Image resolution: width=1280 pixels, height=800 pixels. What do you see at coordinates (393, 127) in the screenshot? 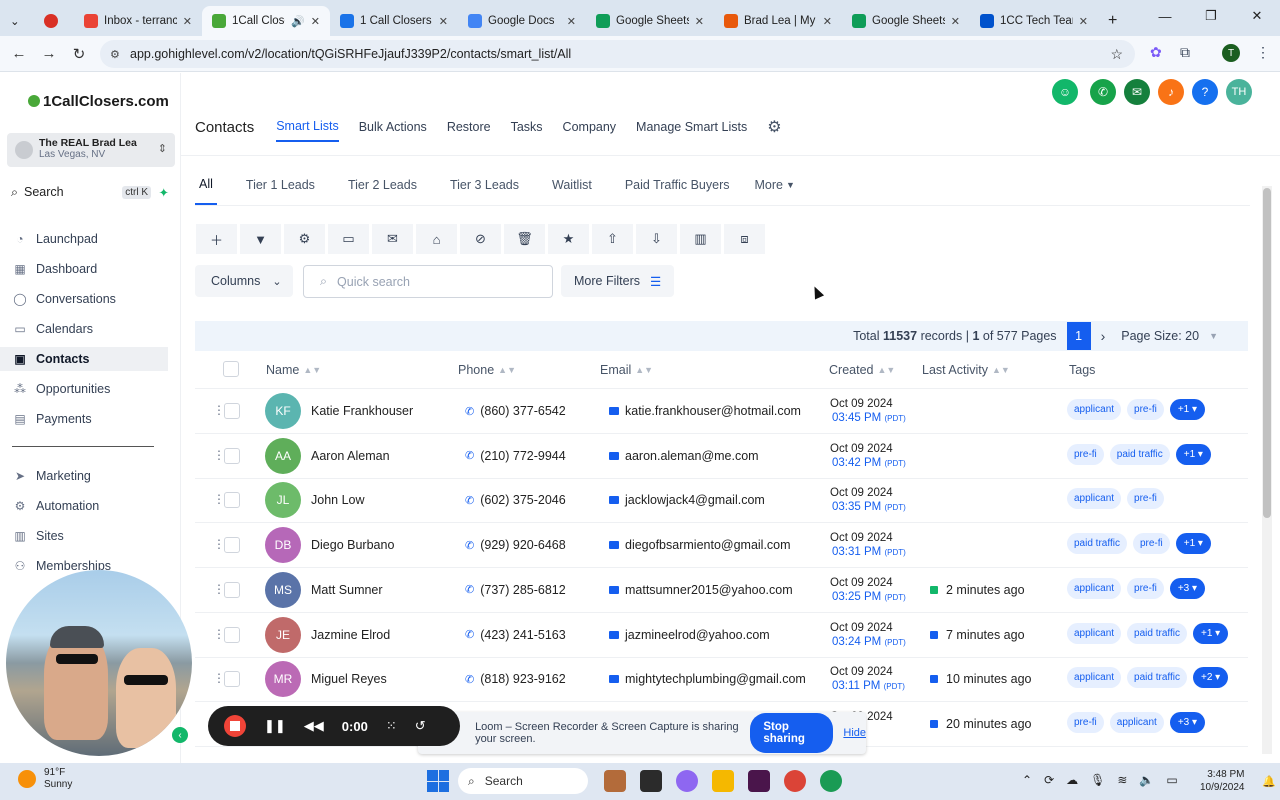
I see `tab-bulk-actions: Bulk Actions` at bounding box center [393, 127].